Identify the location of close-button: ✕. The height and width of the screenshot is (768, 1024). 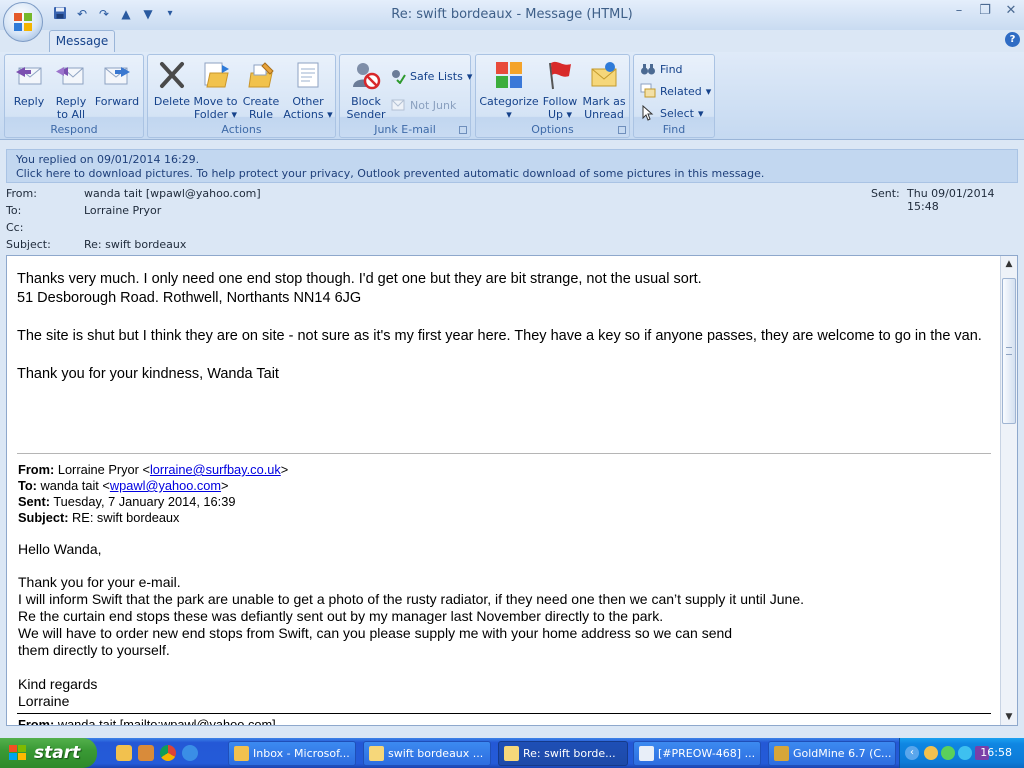
(1011, 11).